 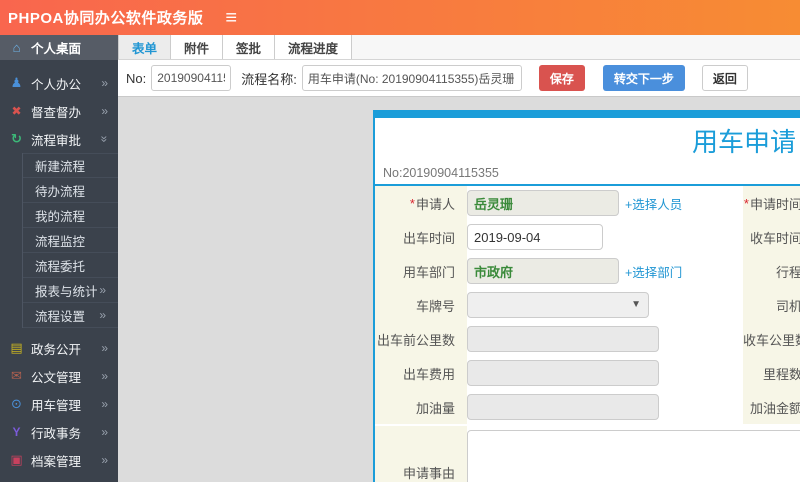 What do you see at coordinates (269, 79) in the screenshot?
I see `flow-name-label: 流程名称:` at bounding box center [269, 79].